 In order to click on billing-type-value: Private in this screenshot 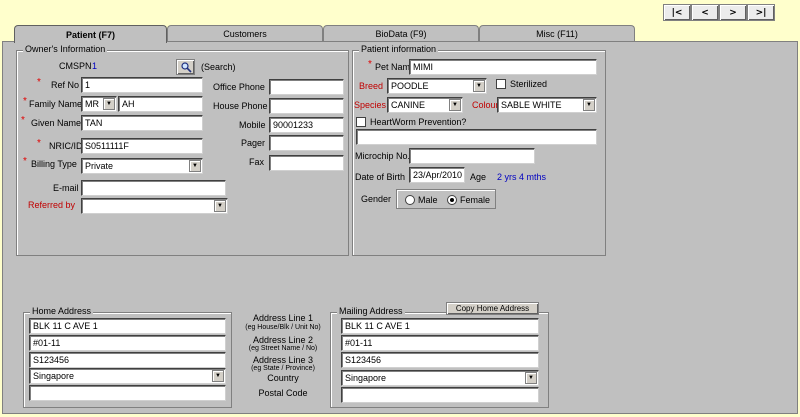, I will do `click(99, 166)`.